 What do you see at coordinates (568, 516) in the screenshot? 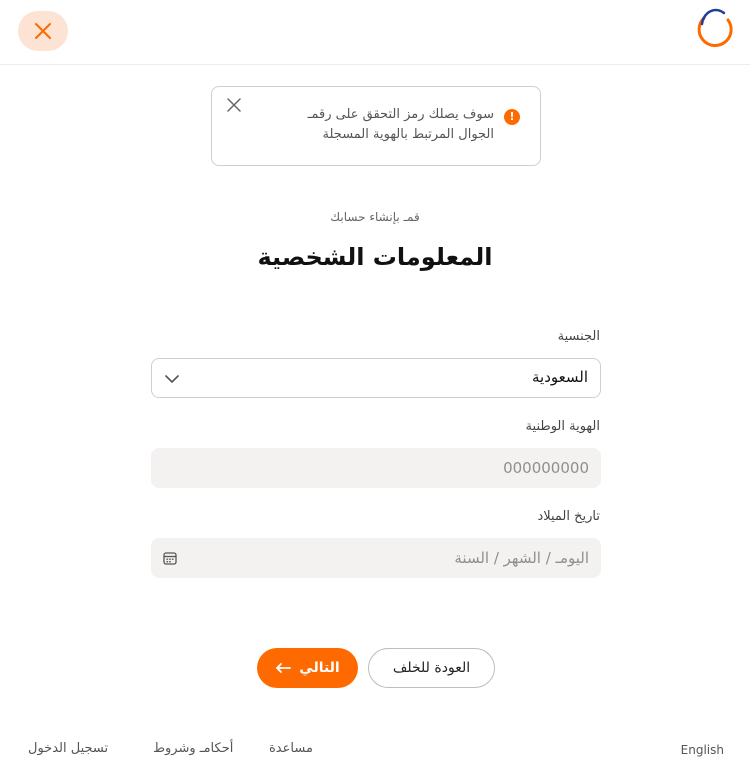
I see `birth-date-label: تاريخ الميلاد` at bounding box center [568, 516].